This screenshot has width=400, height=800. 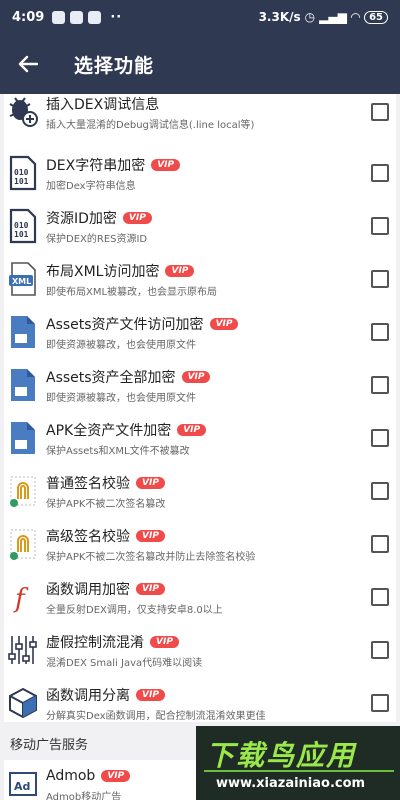 I want to click on ad-icon: Ad, so click(x=23, y=781).